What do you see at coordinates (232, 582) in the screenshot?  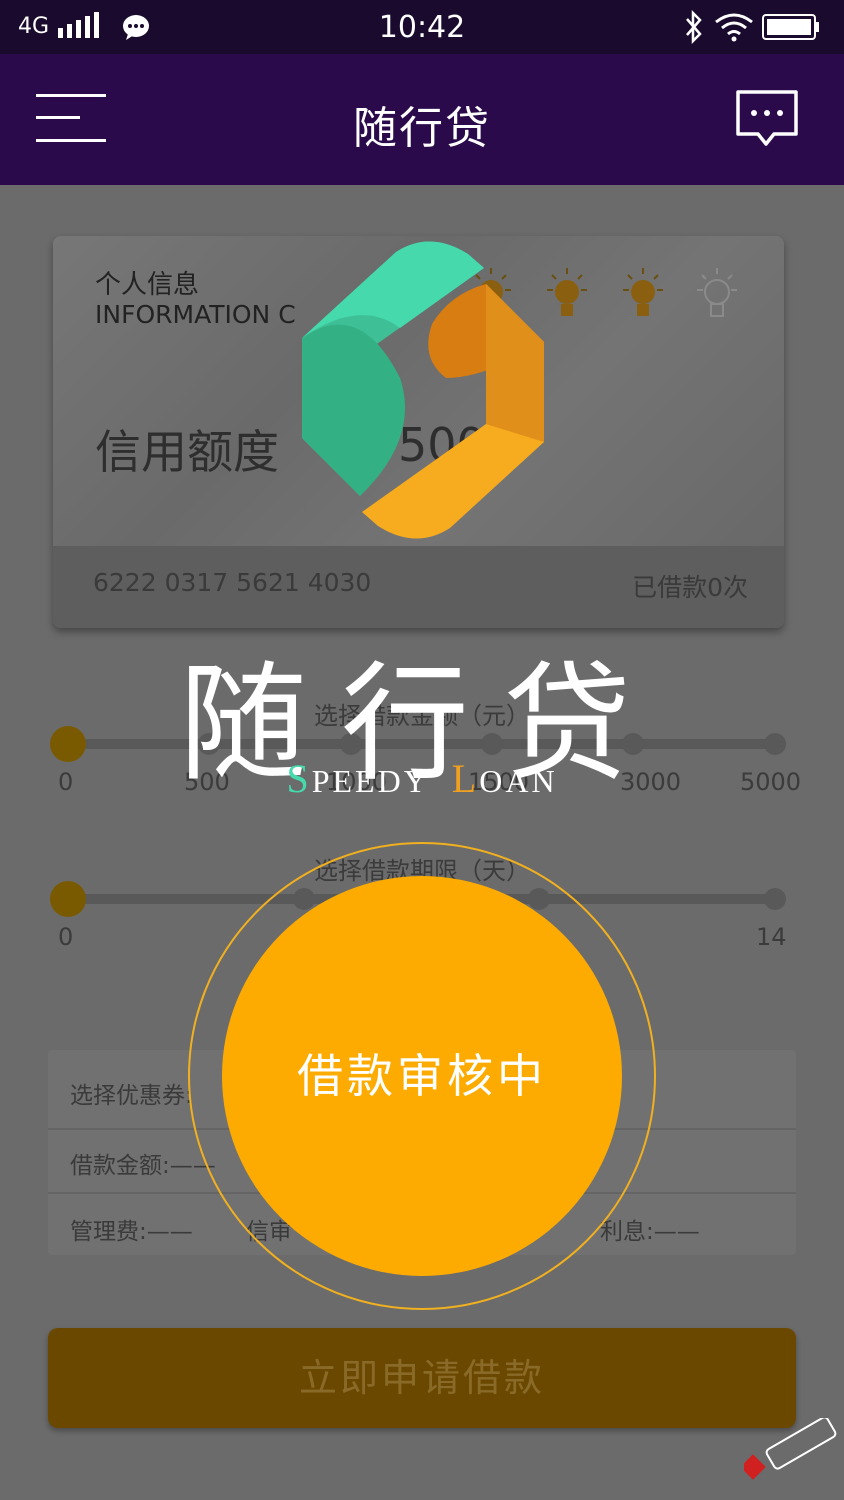 I see `card-number: 6222 0317 5621 4030` at bounding box center [232, 582].